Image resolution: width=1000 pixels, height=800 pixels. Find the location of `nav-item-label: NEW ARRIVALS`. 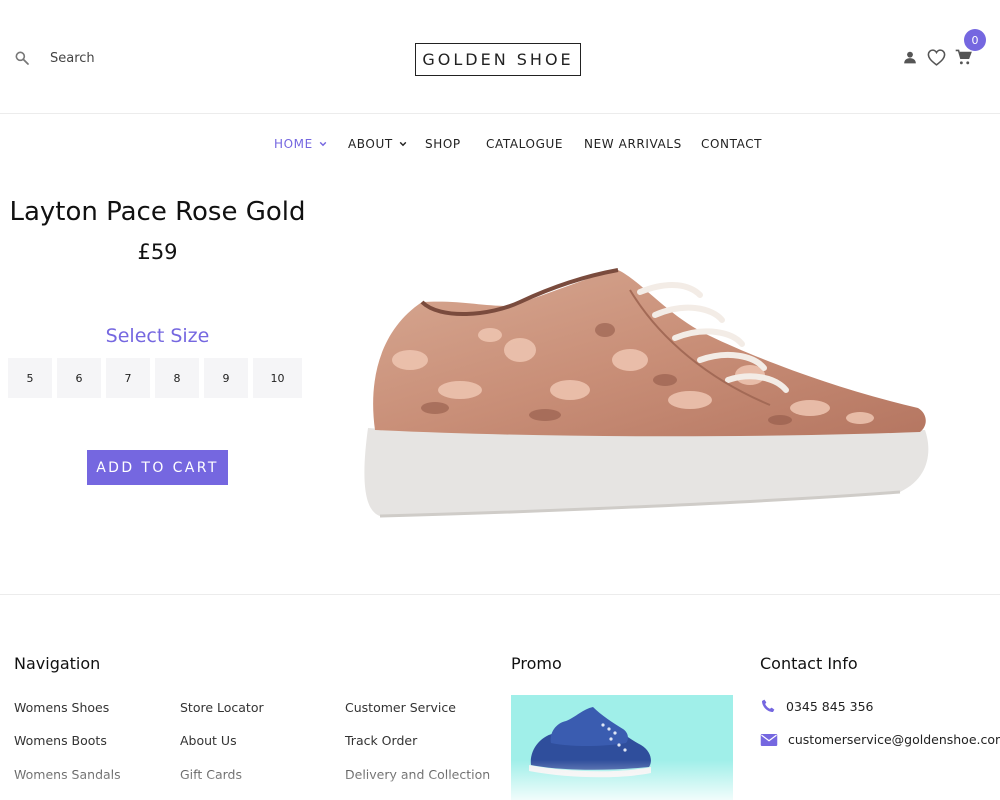

nav-item-label: NEW ARRIVALS is located at coordinates (633, 144).